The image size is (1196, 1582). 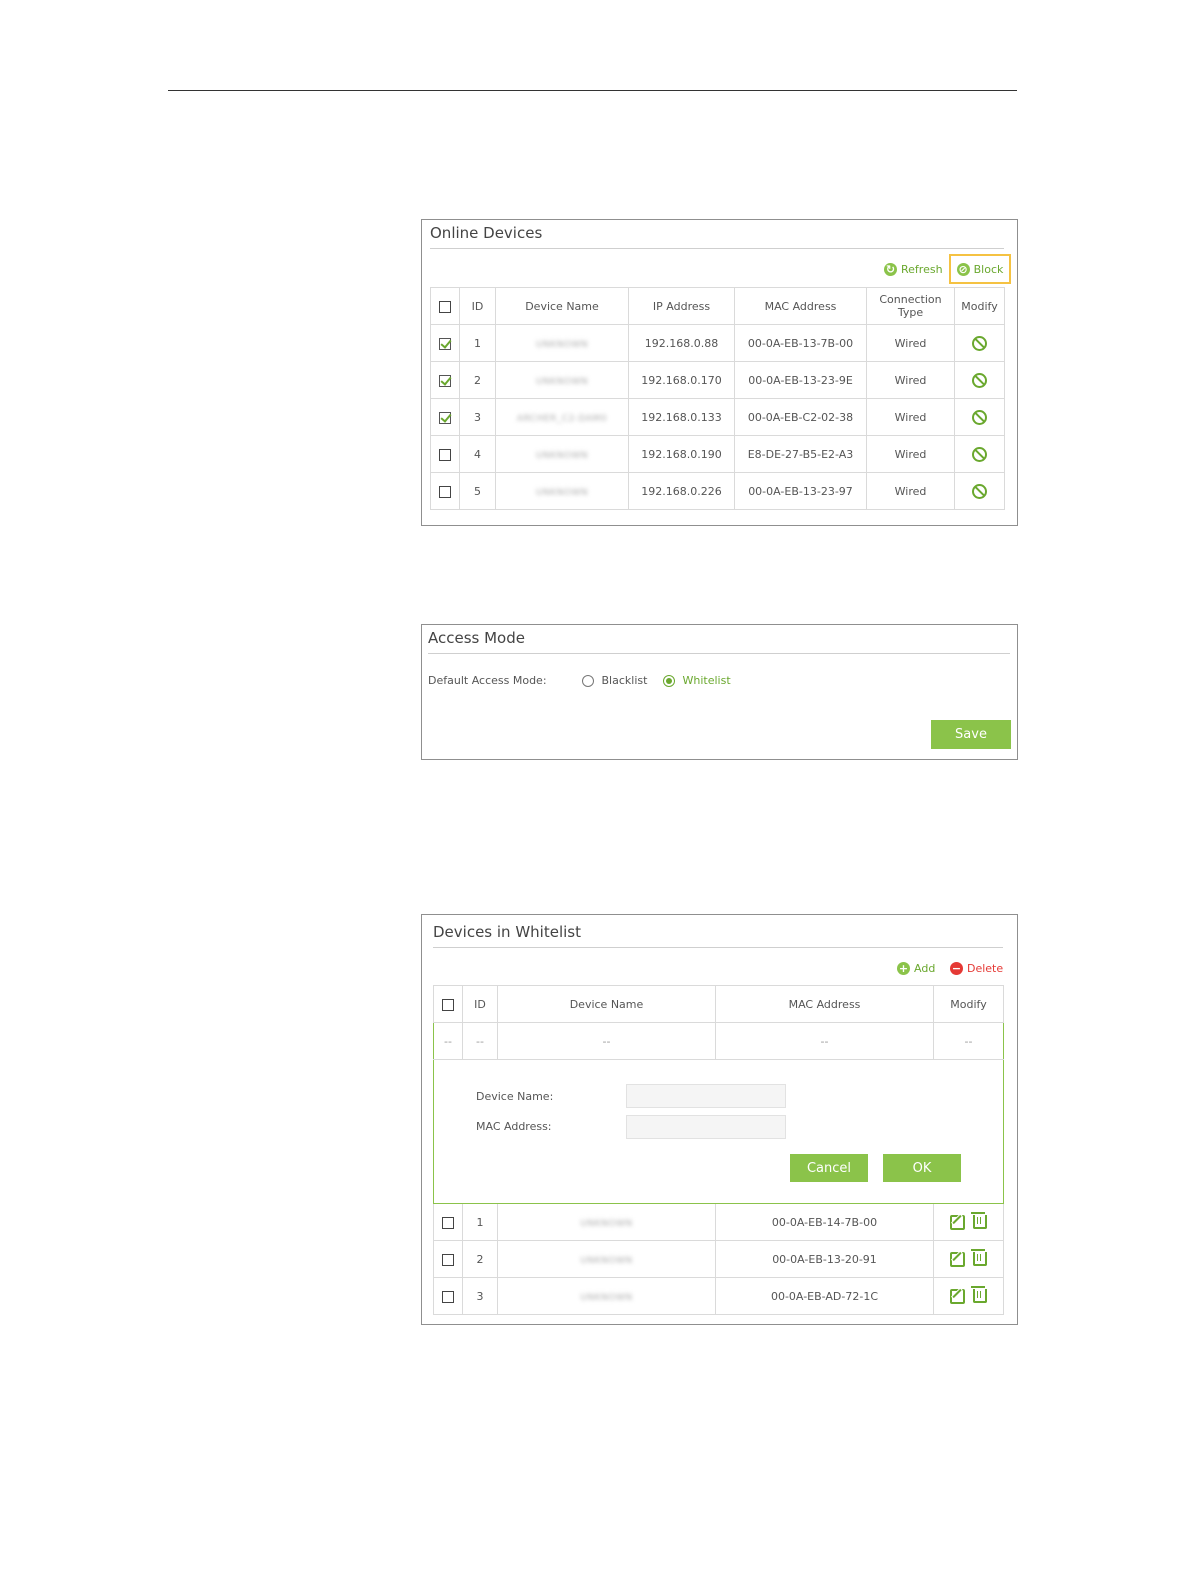 What do you see at coordinates (476, 638) in the screenshot?
I see `access-mode-title: Access Mode` at bounding box center [476, 638].